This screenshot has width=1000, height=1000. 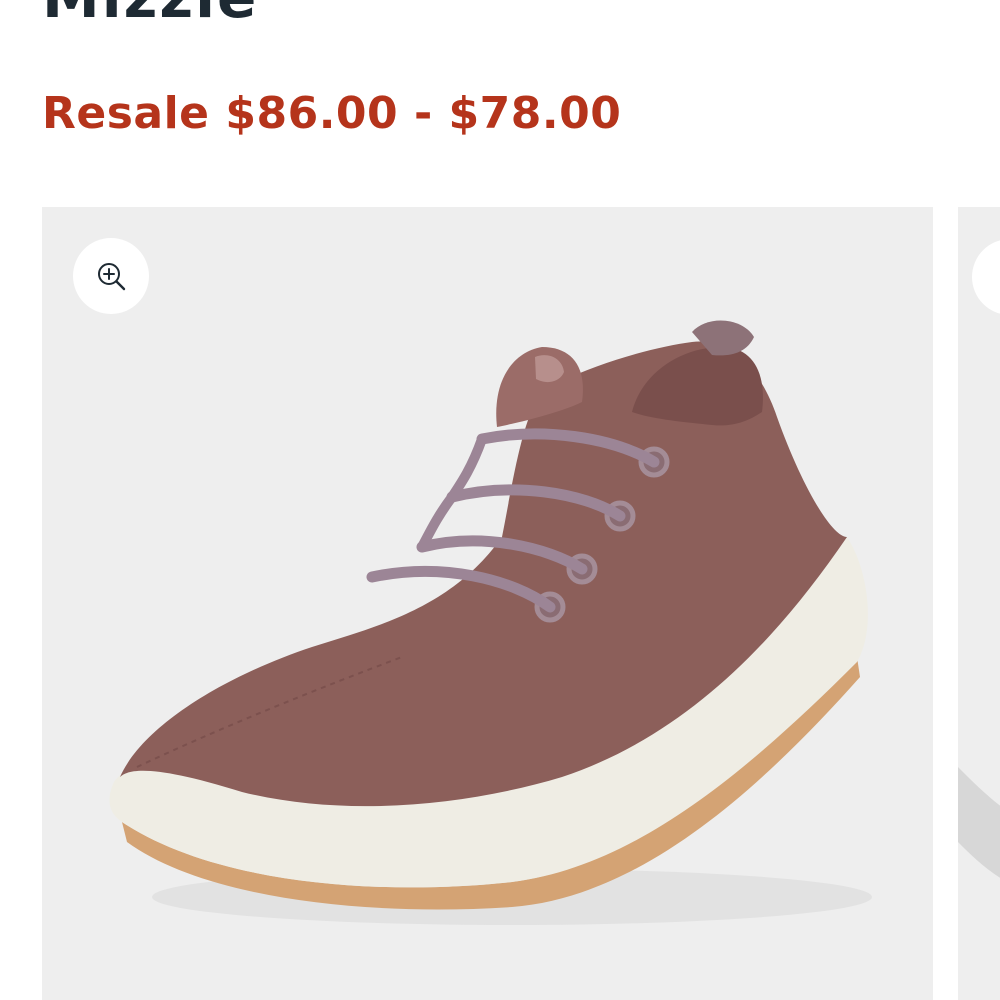 I want to click on product-title: Mizzle, so click(x=150, y=16).